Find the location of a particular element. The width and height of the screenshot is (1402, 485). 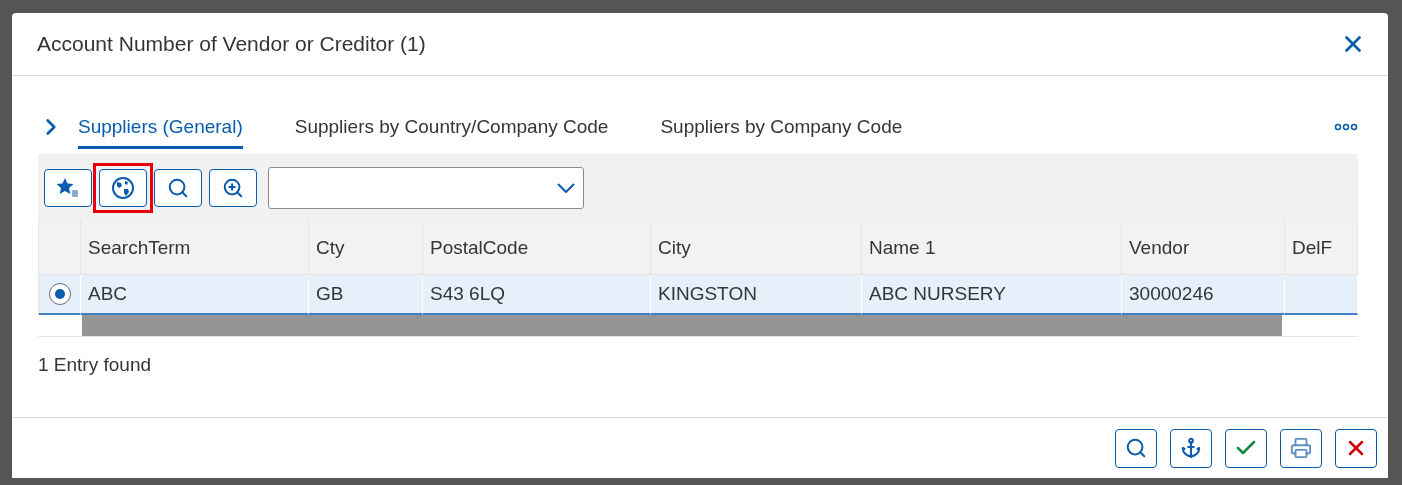

table-cell: 30000246 is located at coordinates (1203, 295).